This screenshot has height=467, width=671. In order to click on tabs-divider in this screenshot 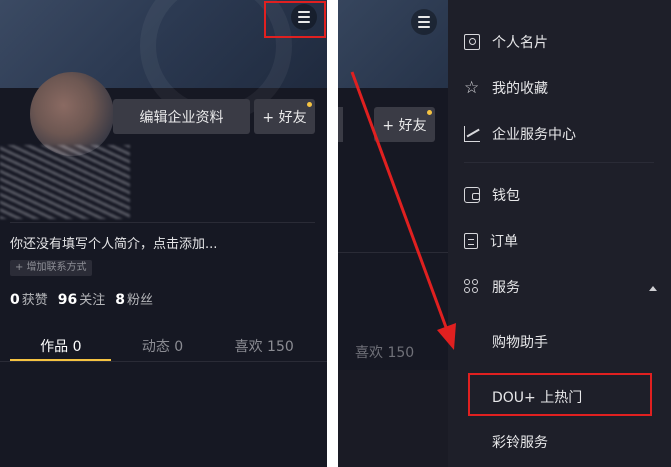, I will do `click(163, 361)`.